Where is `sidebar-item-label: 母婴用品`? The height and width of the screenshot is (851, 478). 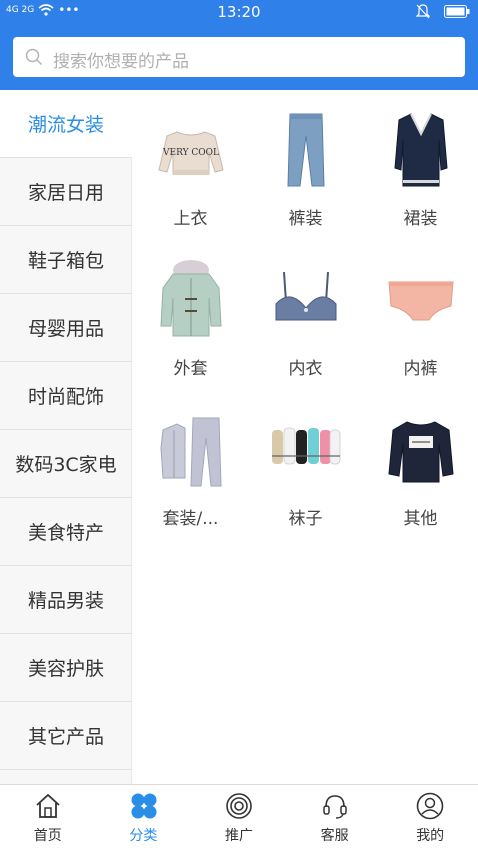
sidebar-item-label: 母婴用品 is located at coordinates (65, 329).